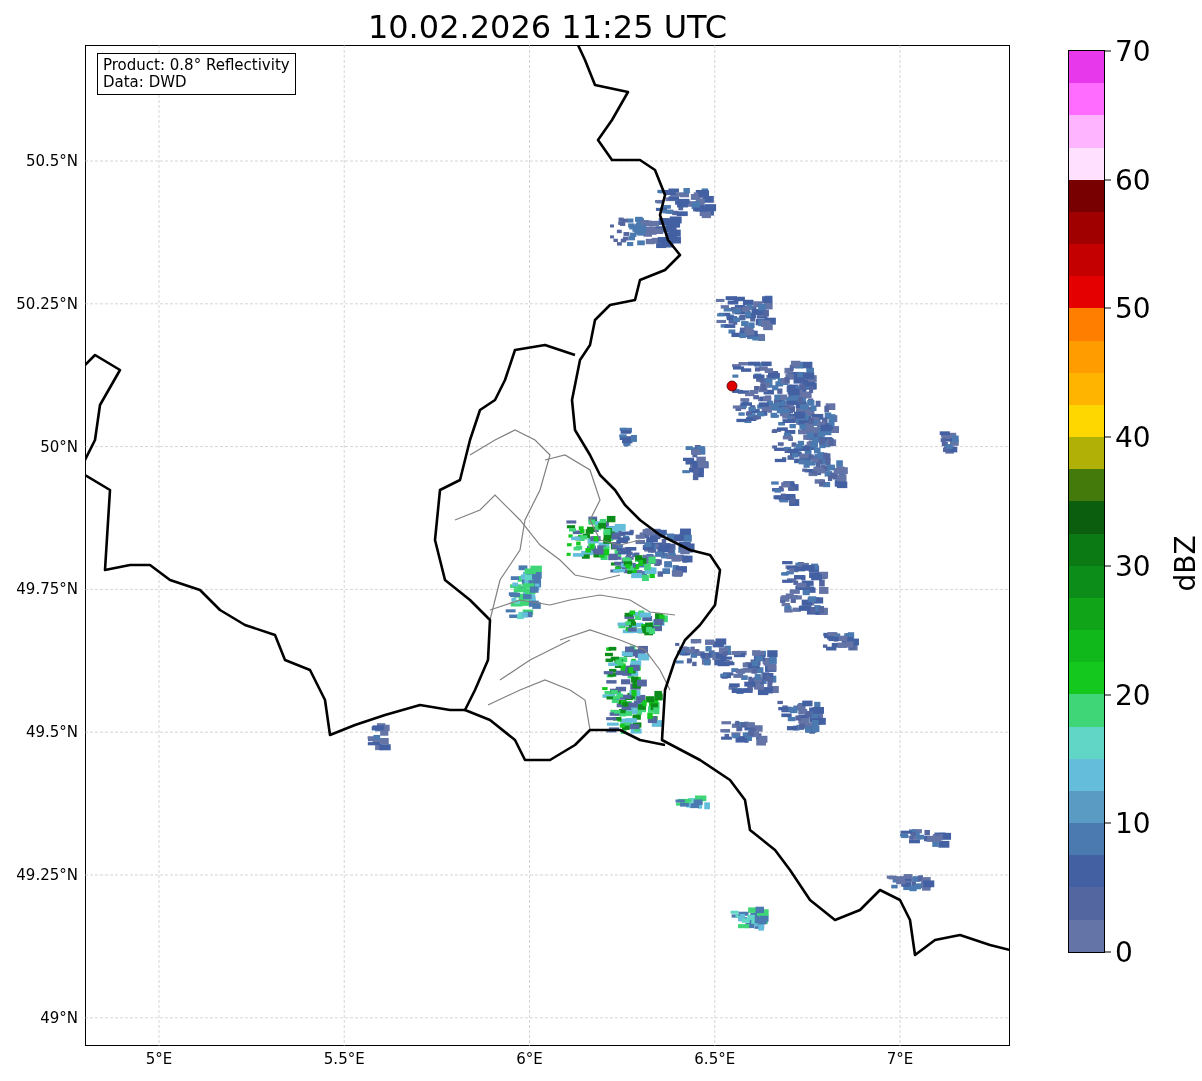 The height and width of the screenshot is (1081, 1202). What do you see at coordinates (1124, 952) in the screenshot?
I see `scale-label: 0` at bounding box center [1124, 952].